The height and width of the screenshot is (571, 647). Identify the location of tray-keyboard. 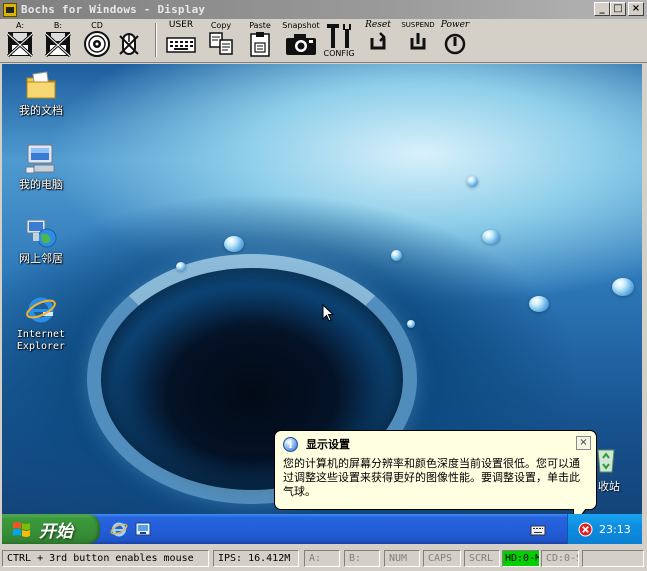
(538, 531).